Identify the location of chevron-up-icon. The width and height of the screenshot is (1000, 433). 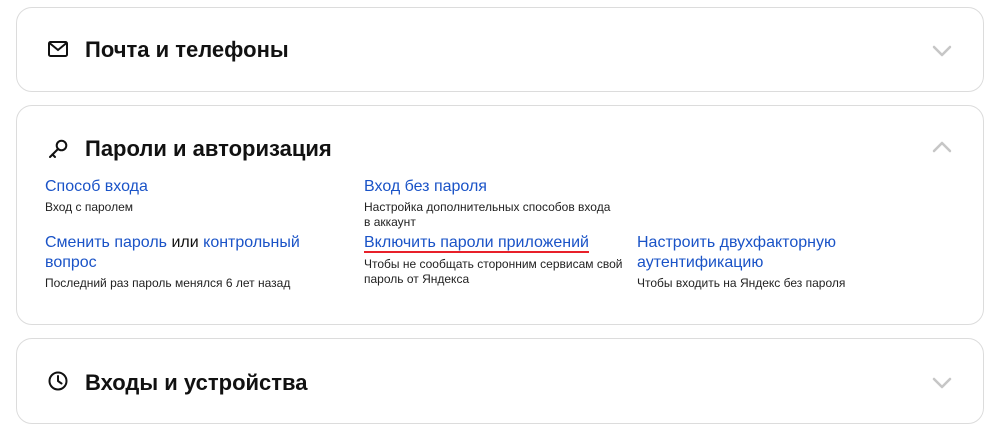
(942, 147).